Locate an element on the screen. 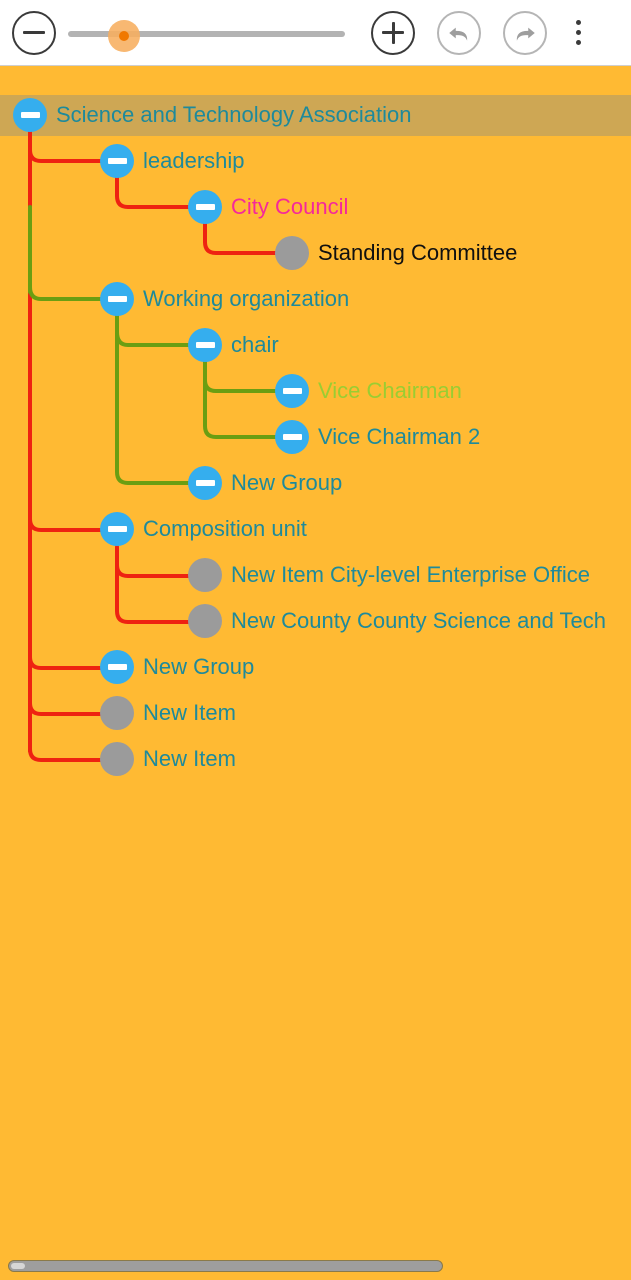 The image size is (631, 1280). tree-node-new-item-1: New Item is located at coordinates (168, 713).